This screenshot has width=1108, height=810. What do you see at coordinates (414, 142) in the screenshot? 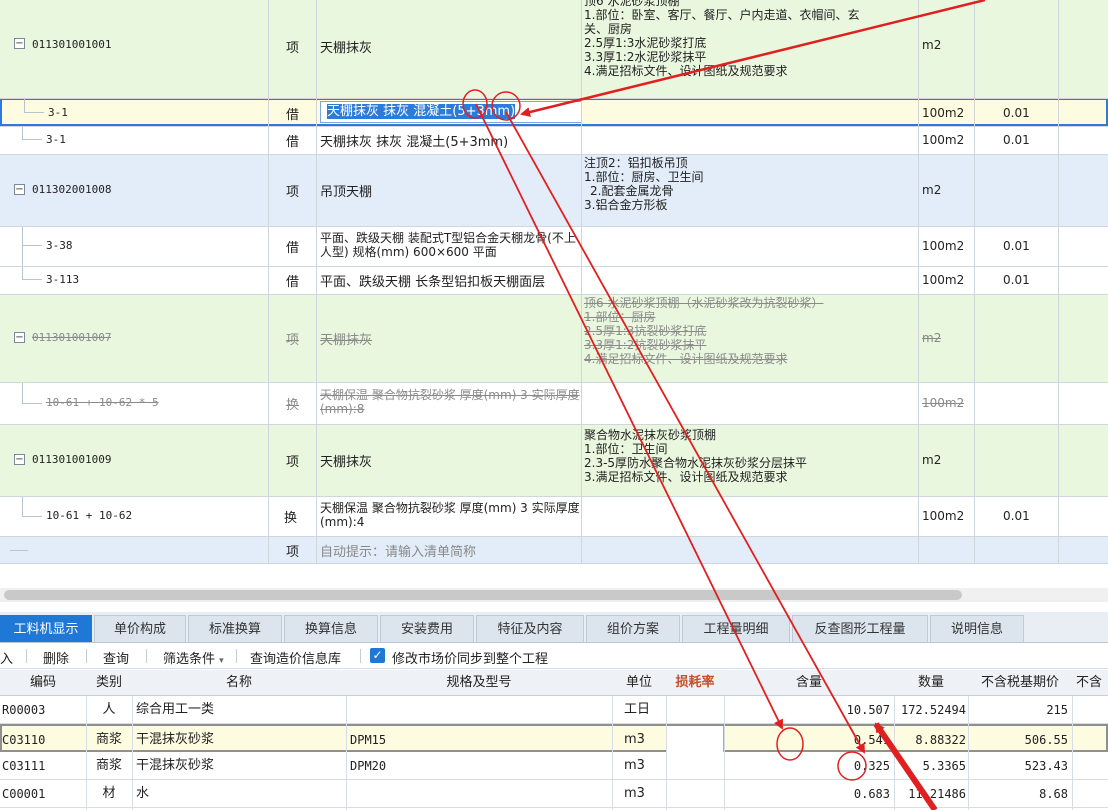
I see `row-name: 天棚抹灰 抹灰 混凝土(5+3mm)` at bounding box center [414, 142].